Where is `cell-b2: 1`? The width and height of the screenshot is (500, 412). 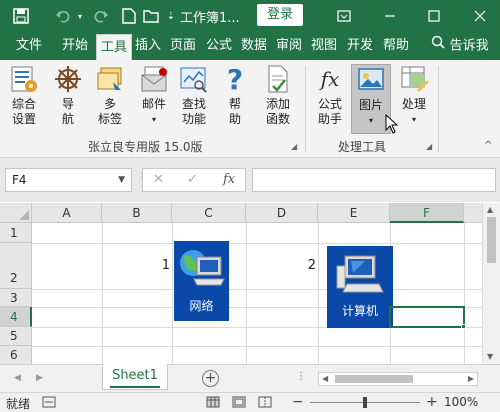
cell-b2: 1 is located at coordinates (136, 265).